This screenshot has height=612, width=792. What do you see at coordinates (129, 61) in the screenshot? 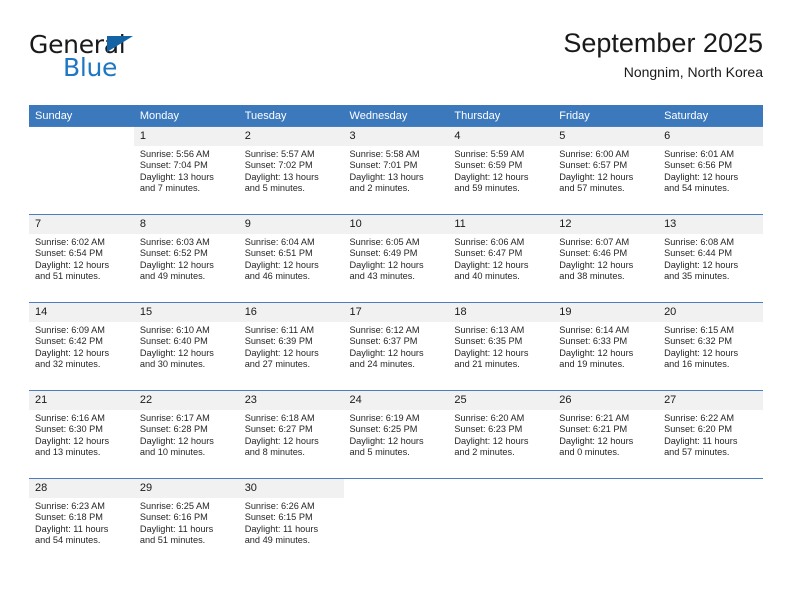
I see `general-blue-logo: General Blue` at bounding box center [129, 61].